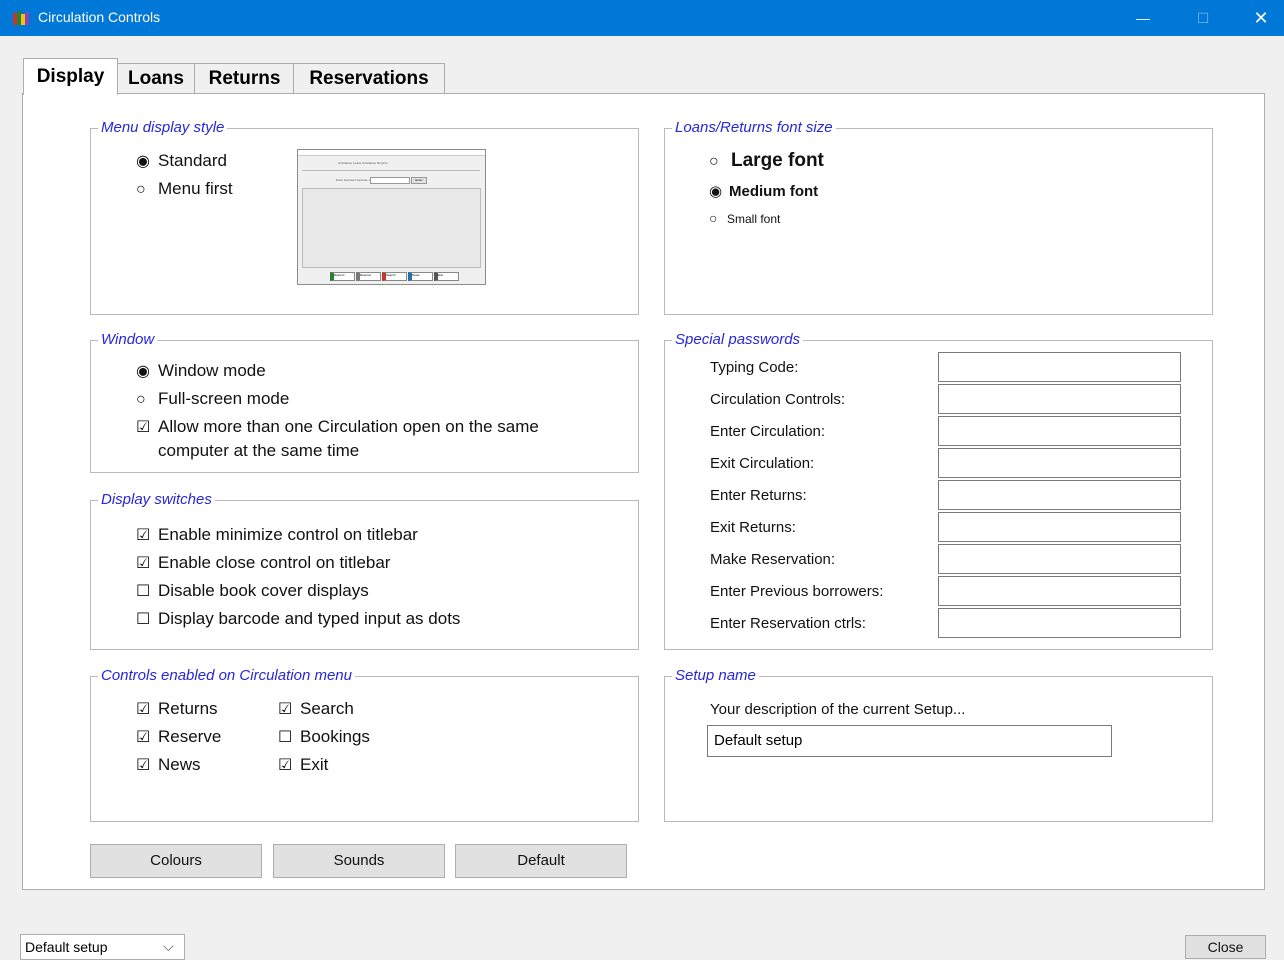 This screenshot has width=1284, height=960. What do you see at coordinates (263, 563) in the screenshot?
I see `checkbox-enable-close: ☑ Enable close control on titlebar` at bounding box center [263, 563].